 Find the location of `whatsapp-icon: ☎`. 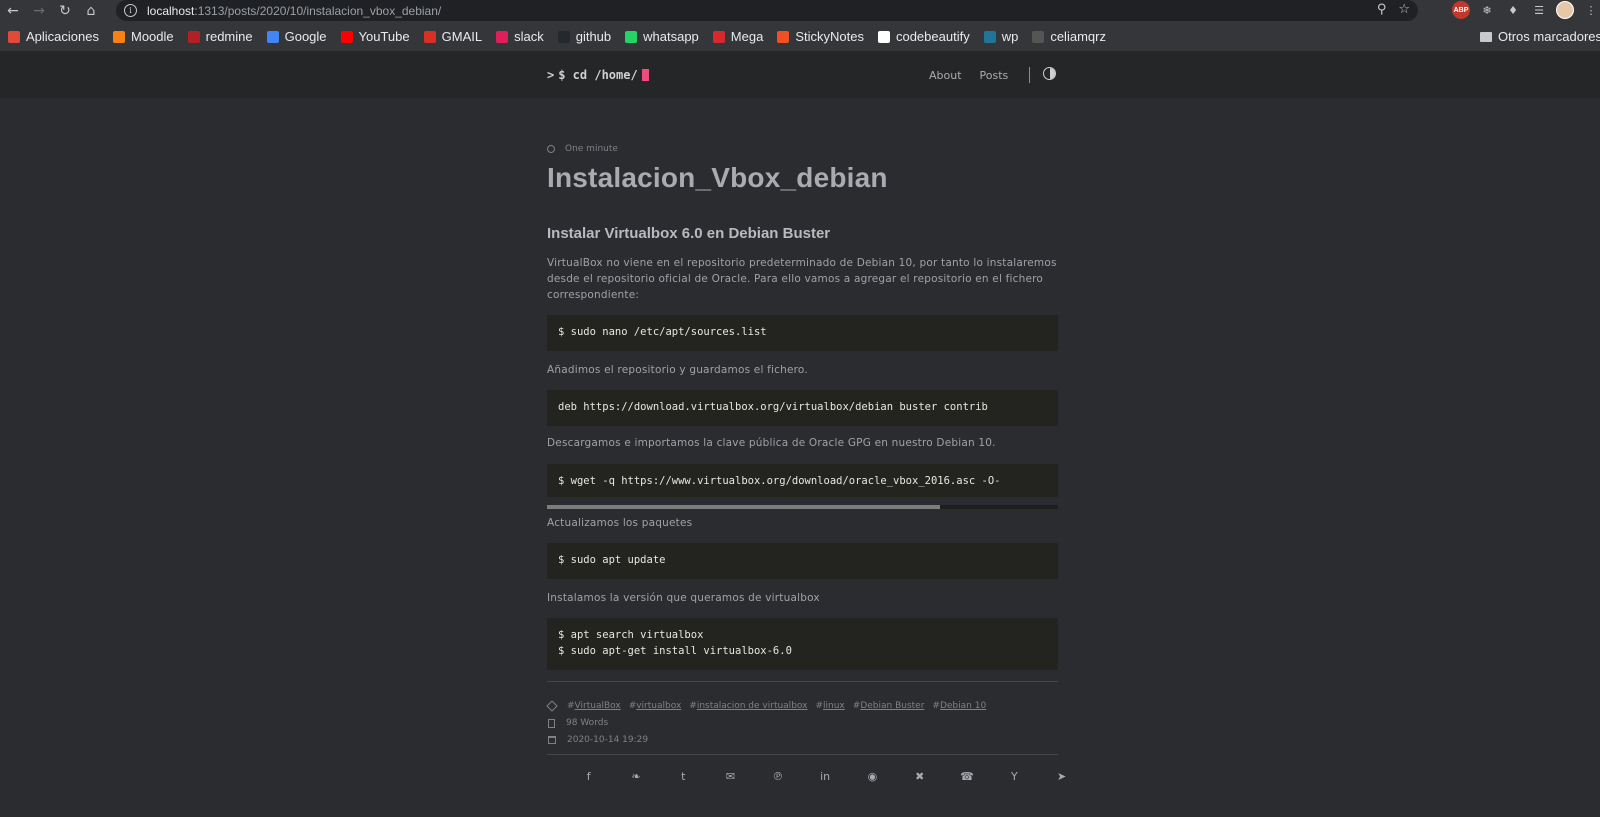

whatsapp-icon: ☎ is located at coordinates (966, 776).